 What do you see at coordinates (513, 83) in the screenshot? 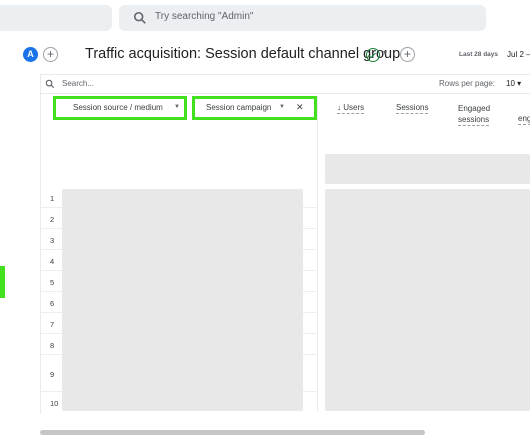
I see `rows-per-page-select: 10 ▾` at bounding box center [513, 83].